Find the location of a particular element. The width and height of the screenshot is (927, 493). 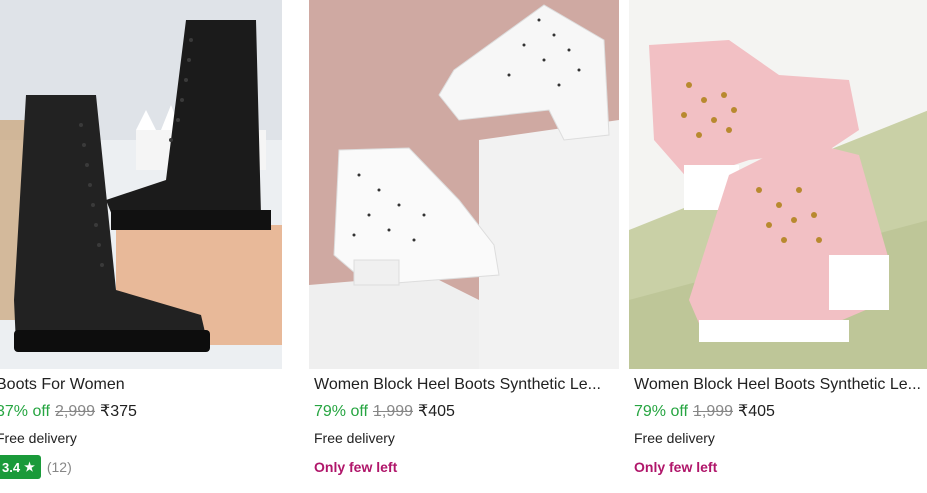

original-price: 2,999 is located at coordinates (75, 411).